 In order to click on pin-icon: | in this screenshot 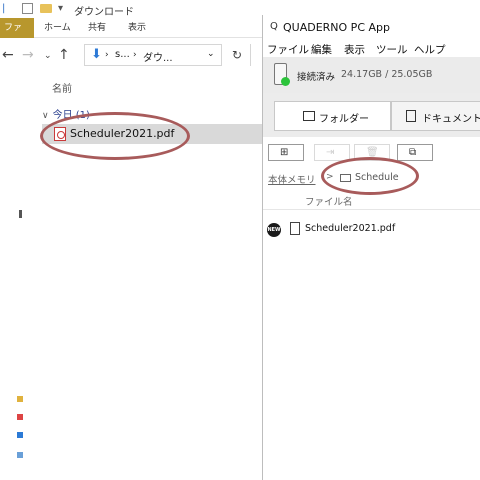, I will do `click(3, 8)`.